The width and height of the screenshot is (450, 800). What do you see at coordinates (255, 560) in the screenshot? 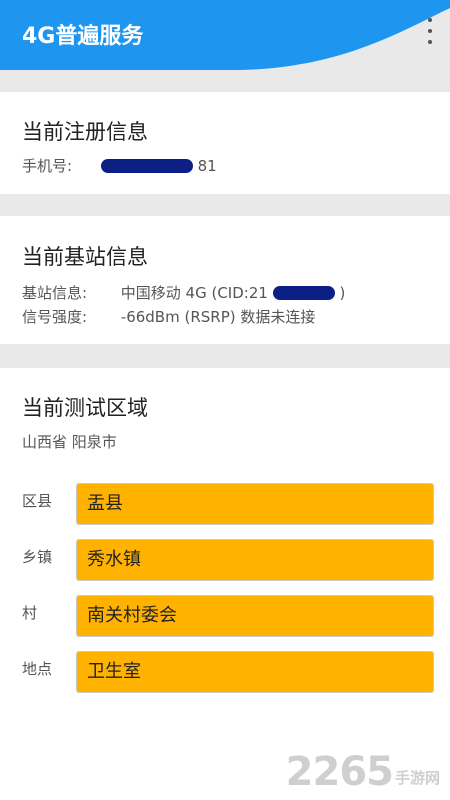
I see `town-field: 秀水镇` at bounding box center [255, 560].